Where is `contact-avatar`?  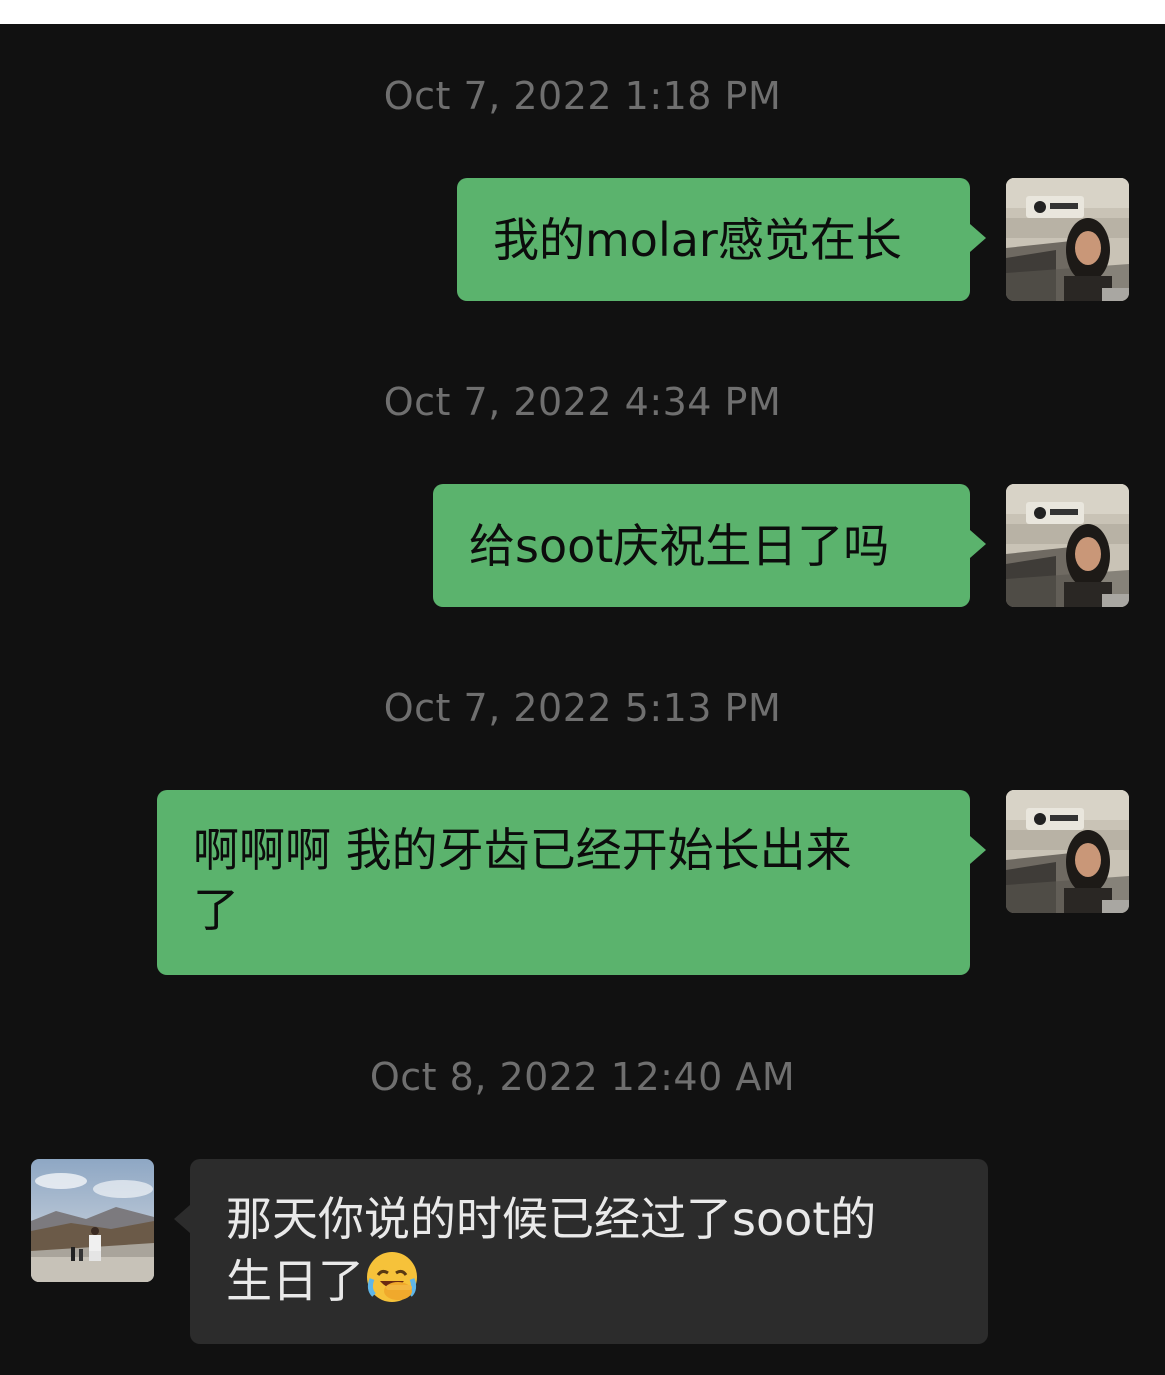 contact-avatar is located at coordinates (92, 1220).